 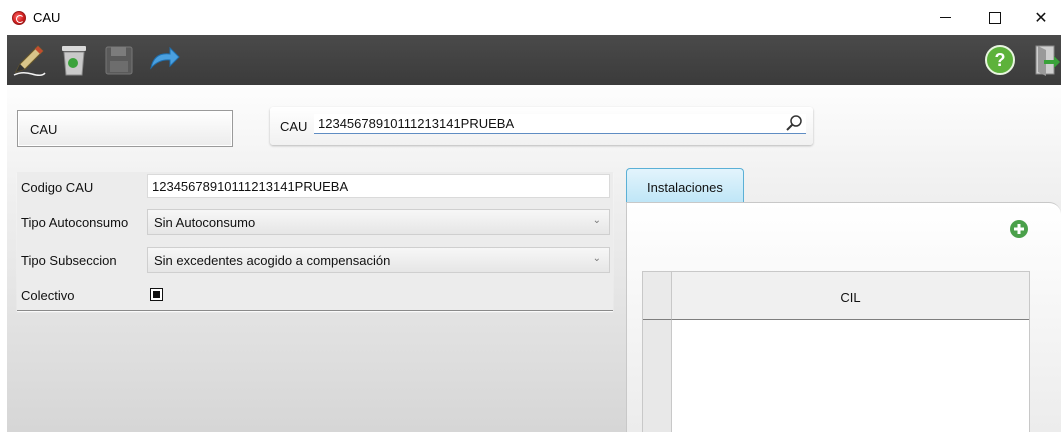 I want to click on search-label: CAU, so click(x=294, y=126).